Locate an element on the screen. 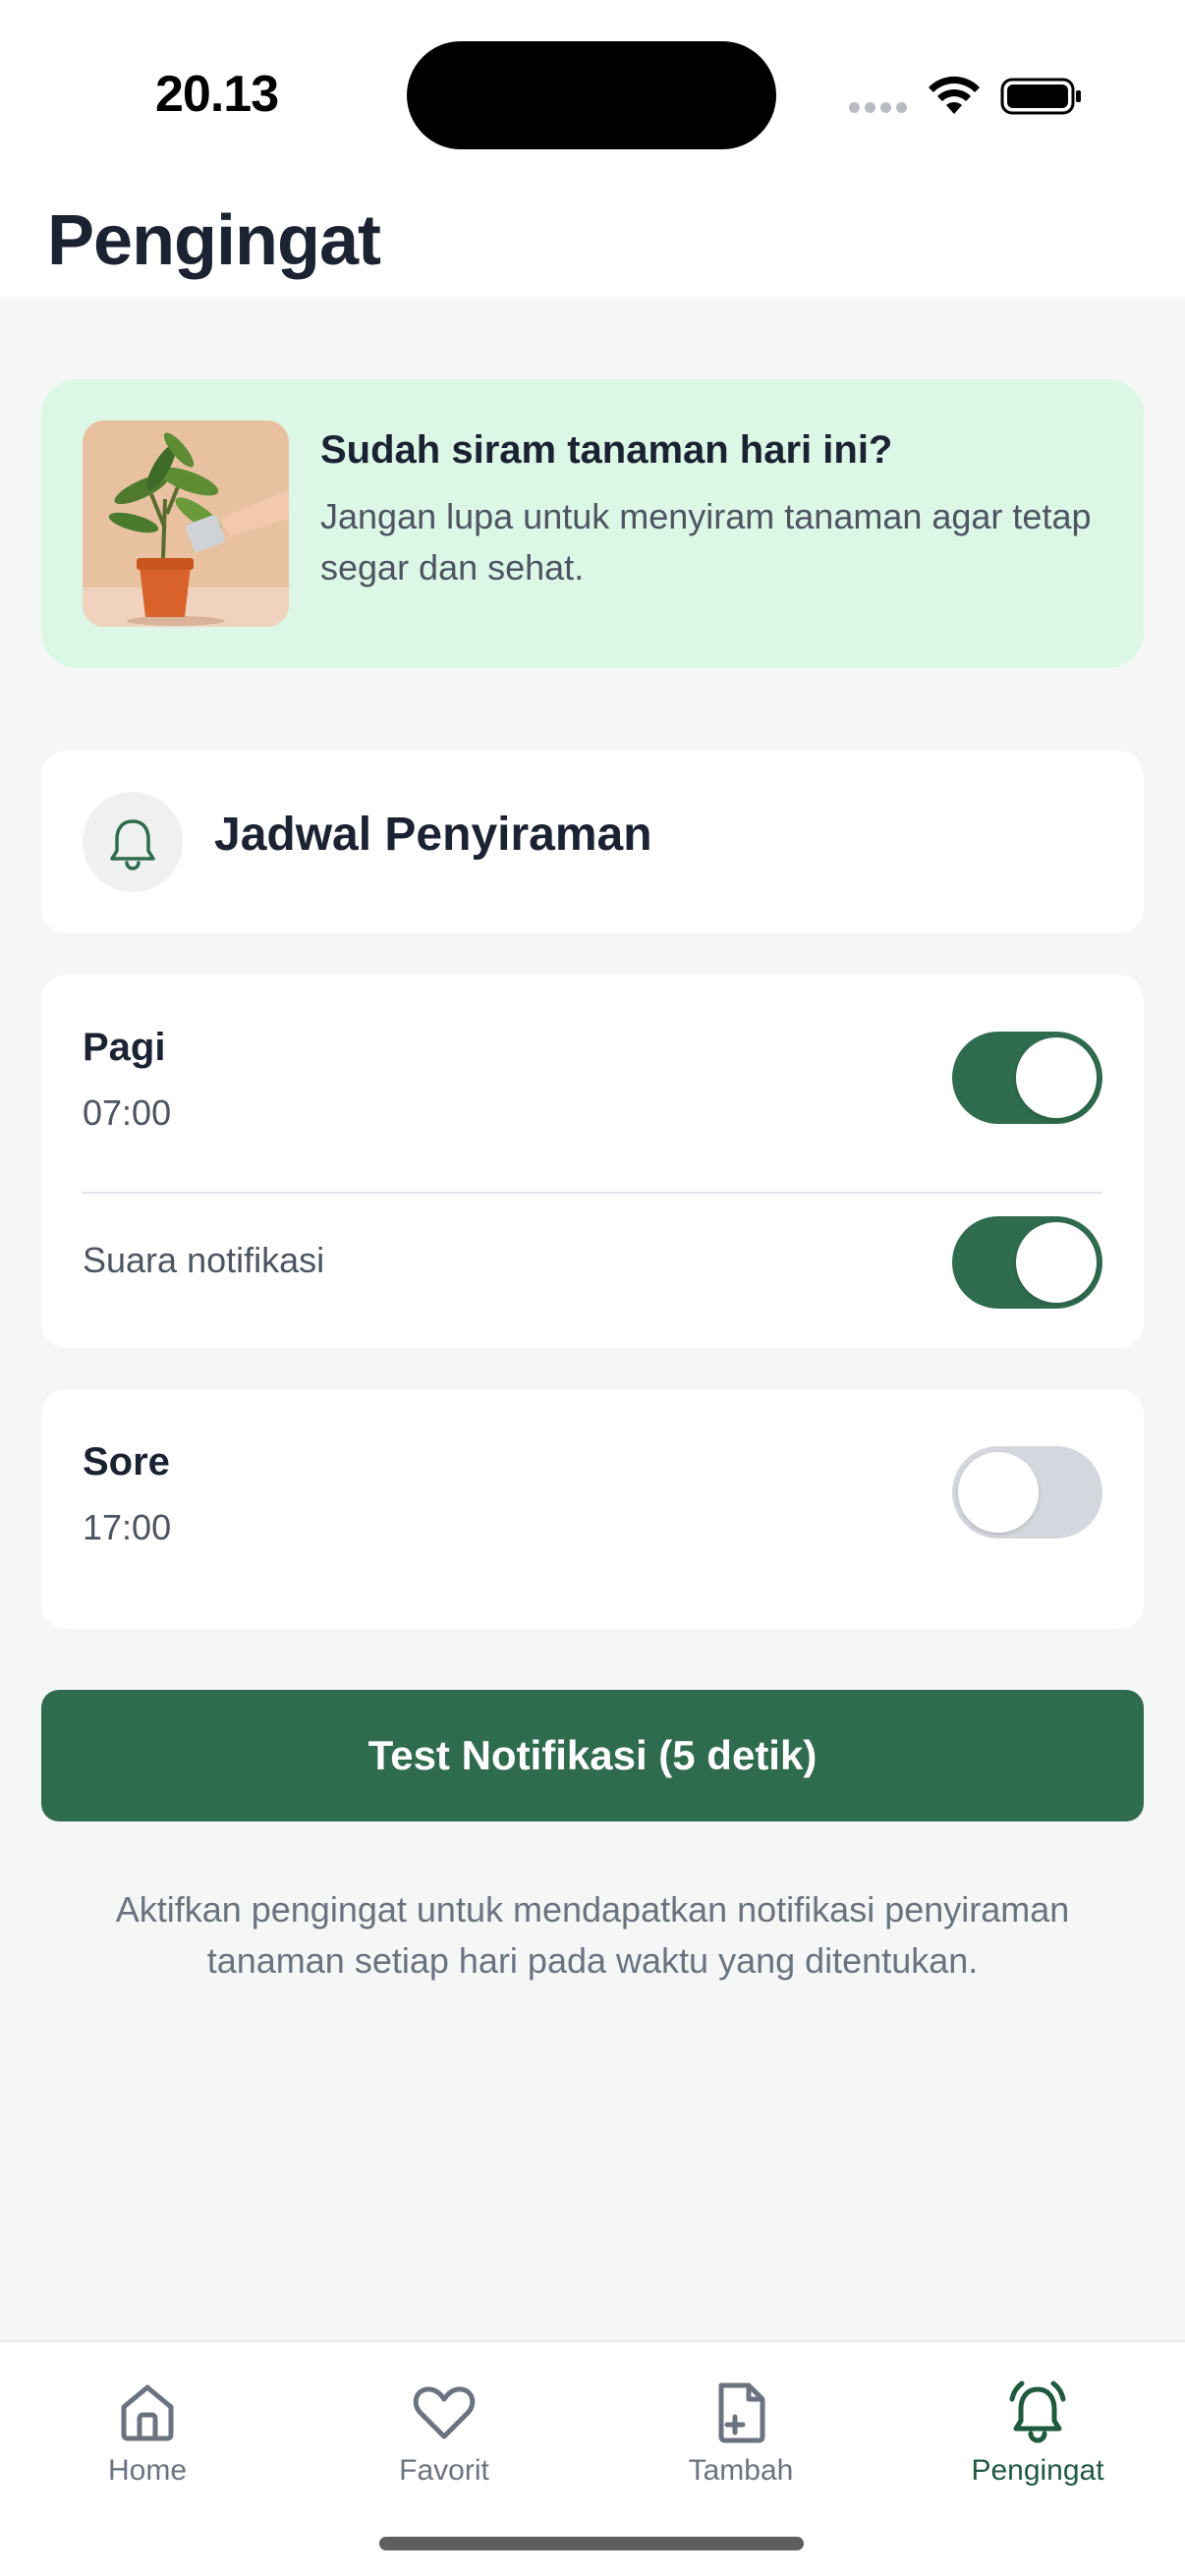 The image size is (1185, 2576). pagi-enable-toggle is located at coordinates (1027, 1078).